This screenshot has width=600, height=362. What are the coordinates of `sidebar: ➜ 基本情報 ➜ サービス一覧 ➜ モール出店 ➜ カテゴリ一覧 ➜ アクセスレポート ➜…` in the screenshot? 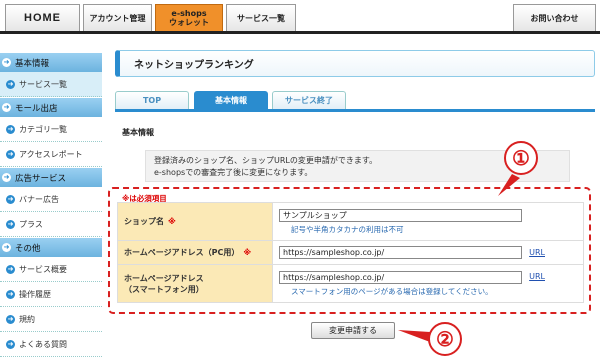 It's located at (51, 204).